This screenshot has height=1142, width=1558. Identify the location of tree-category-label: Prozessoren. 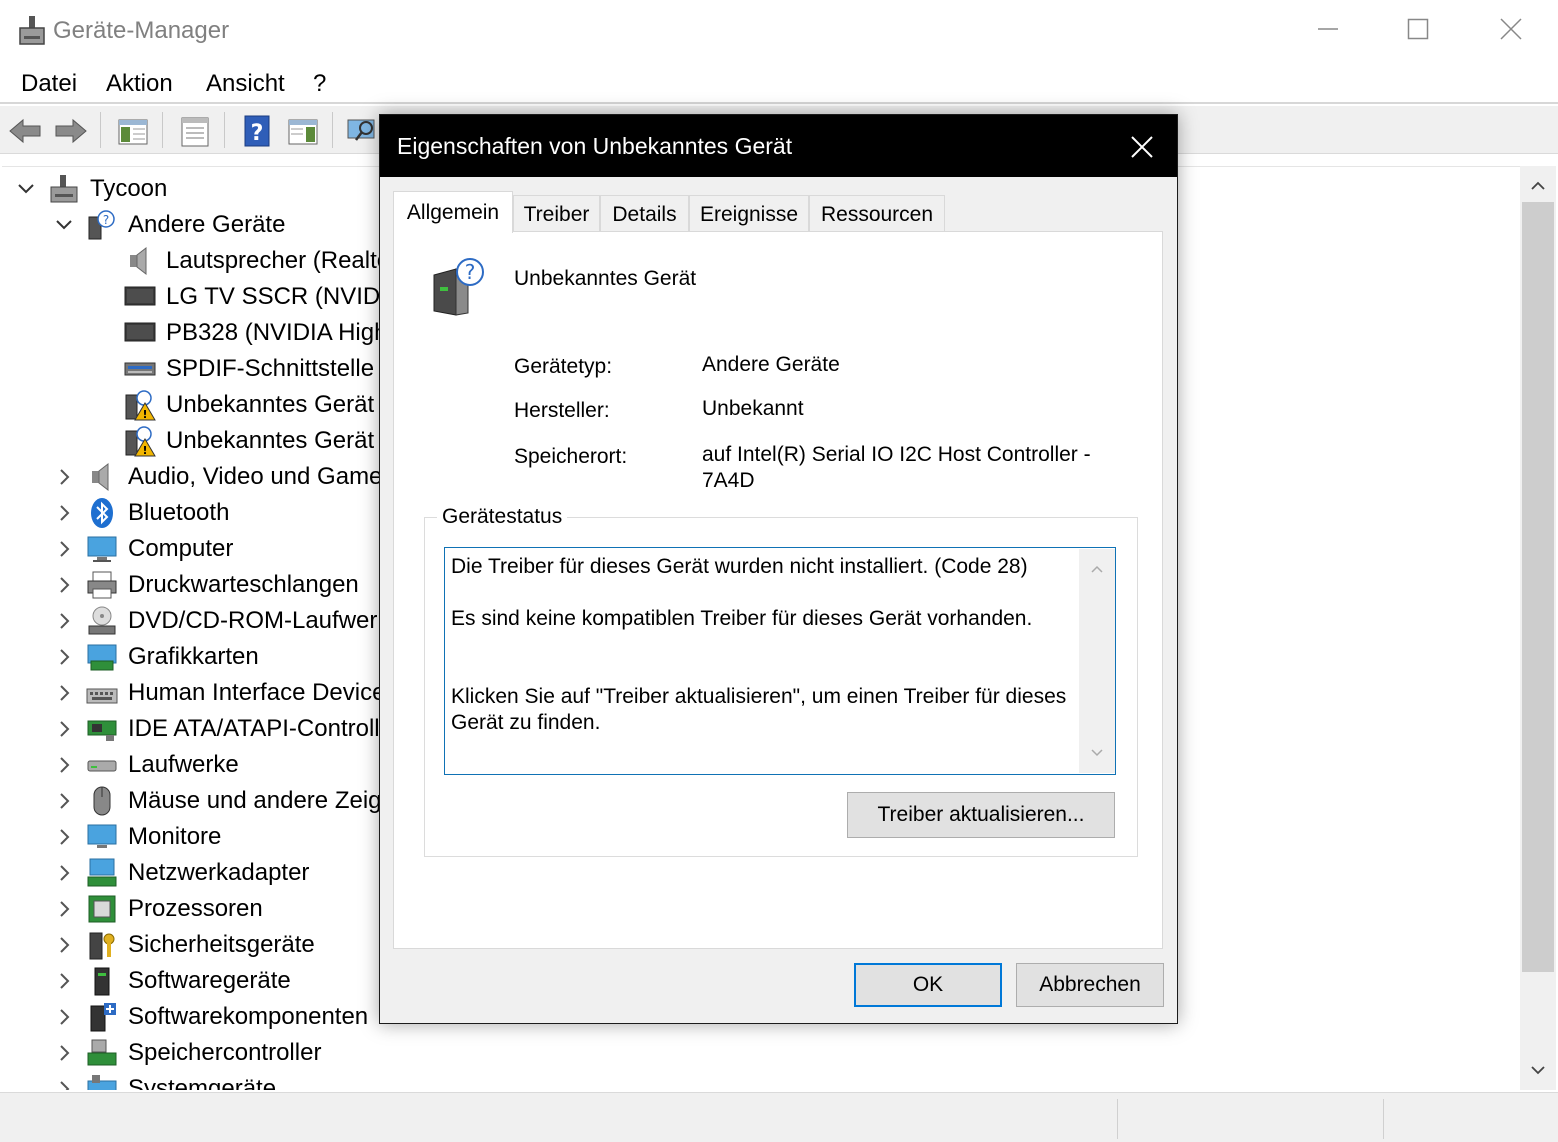
(195, 908).